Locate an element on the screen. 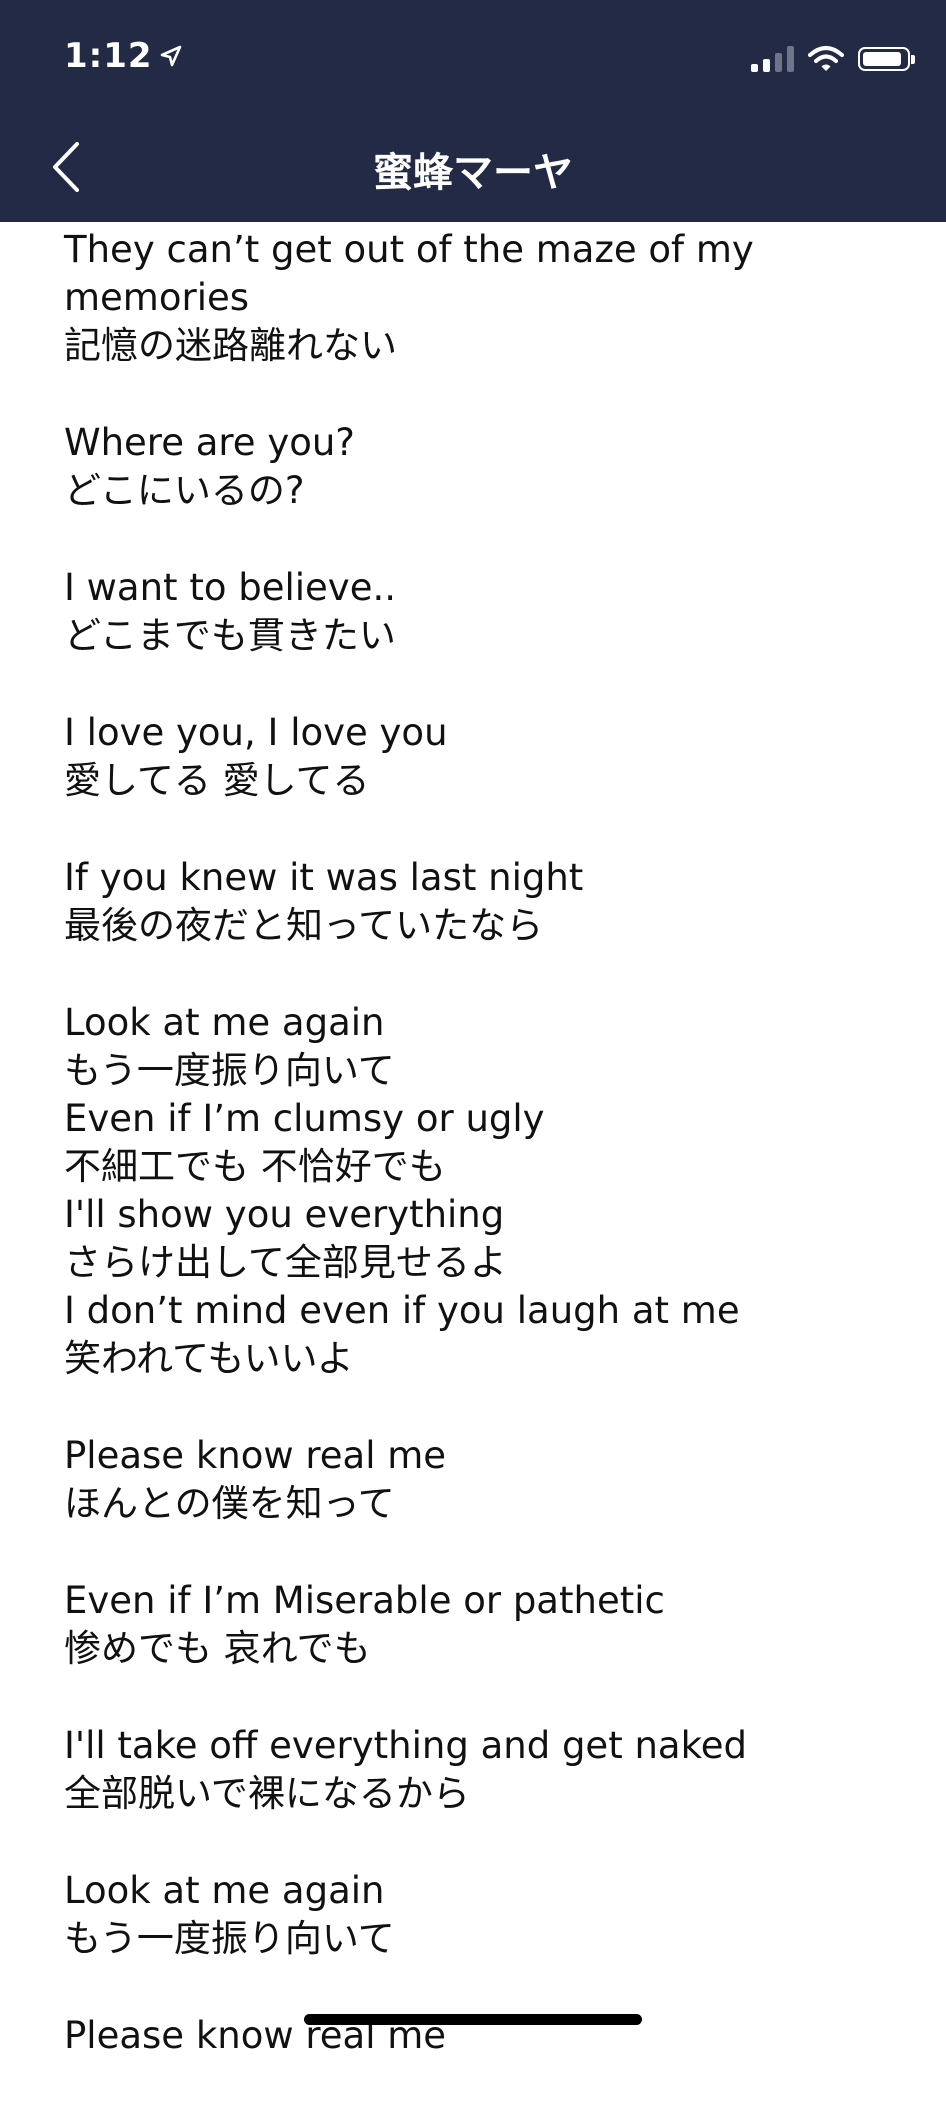 The image size is (946, 2109). lyric-line: 惨めでも 哀れでも is located at coordinates (217, 1648).